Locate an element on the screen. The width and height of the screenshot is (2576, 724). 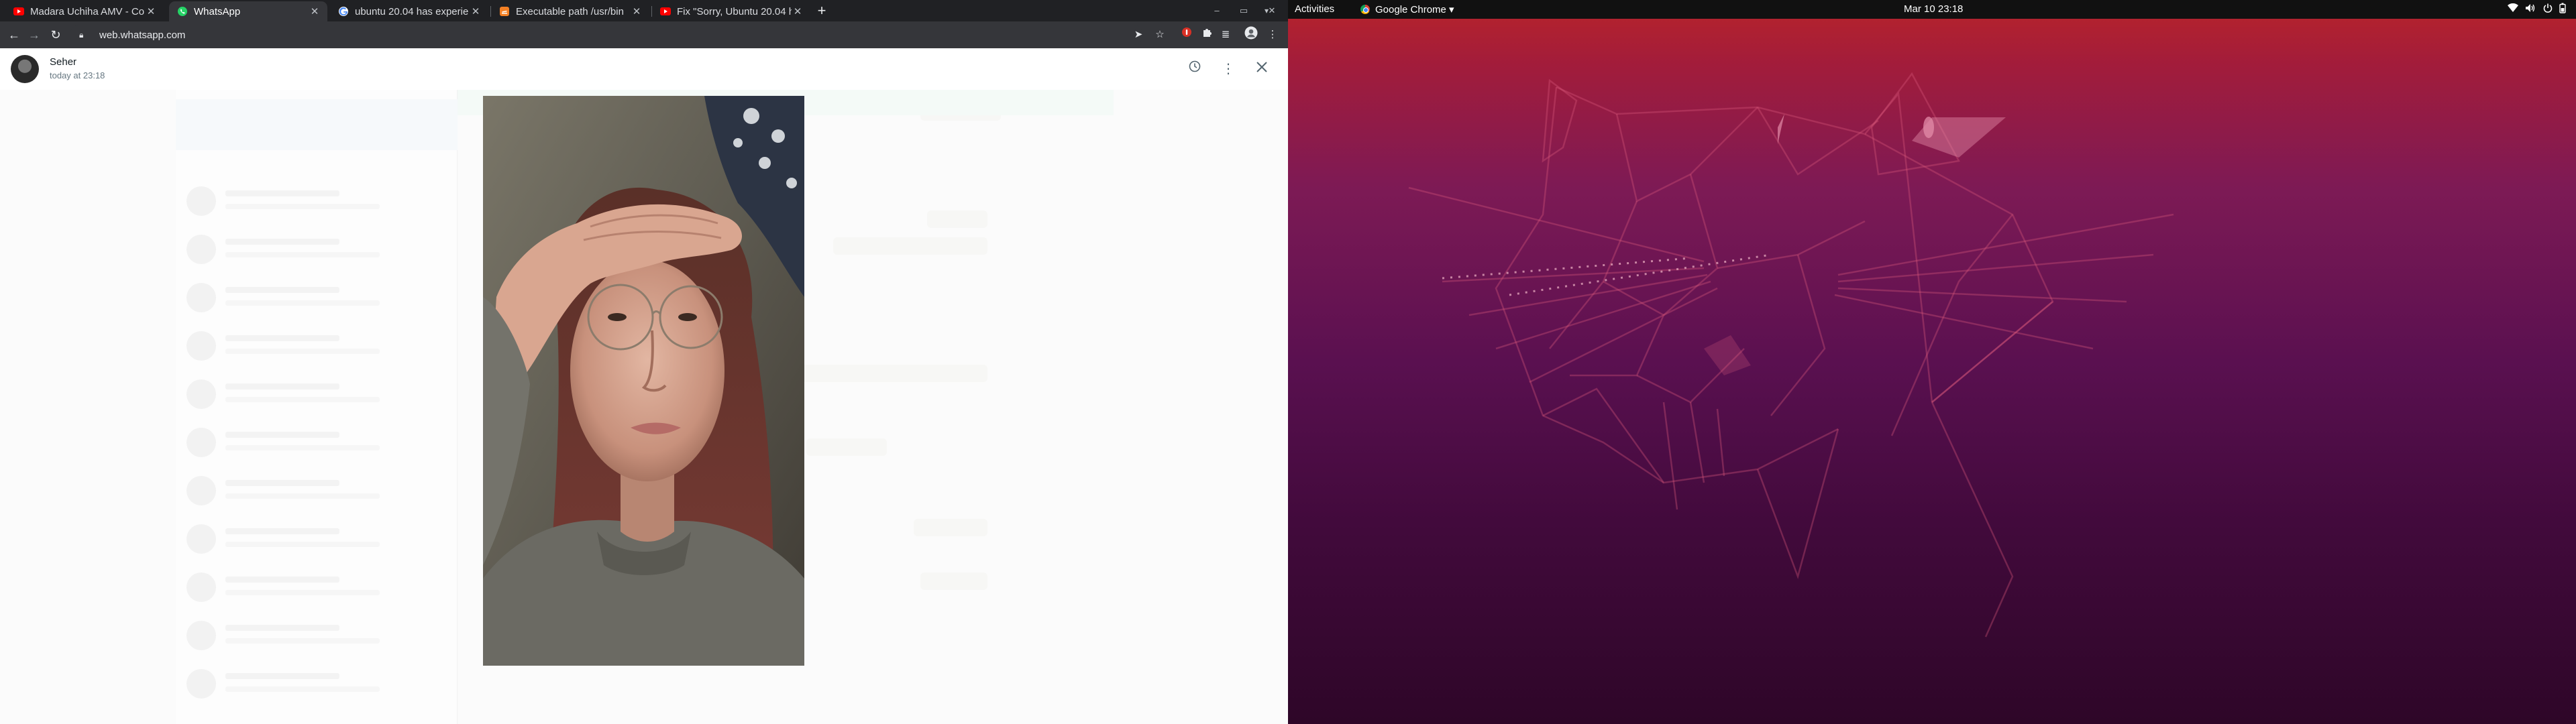
tab-title: Executable path /usr/bin is located at coordinates (570, 11).